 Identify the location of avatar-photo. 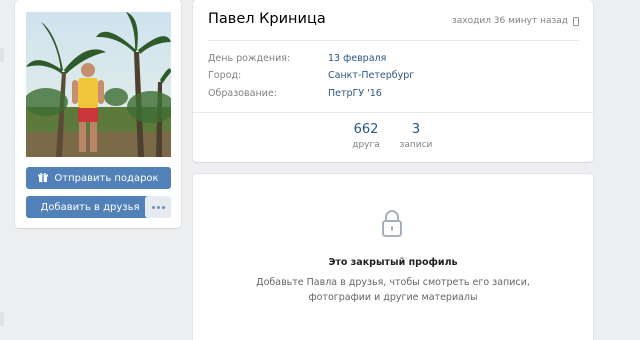
(98, 84).